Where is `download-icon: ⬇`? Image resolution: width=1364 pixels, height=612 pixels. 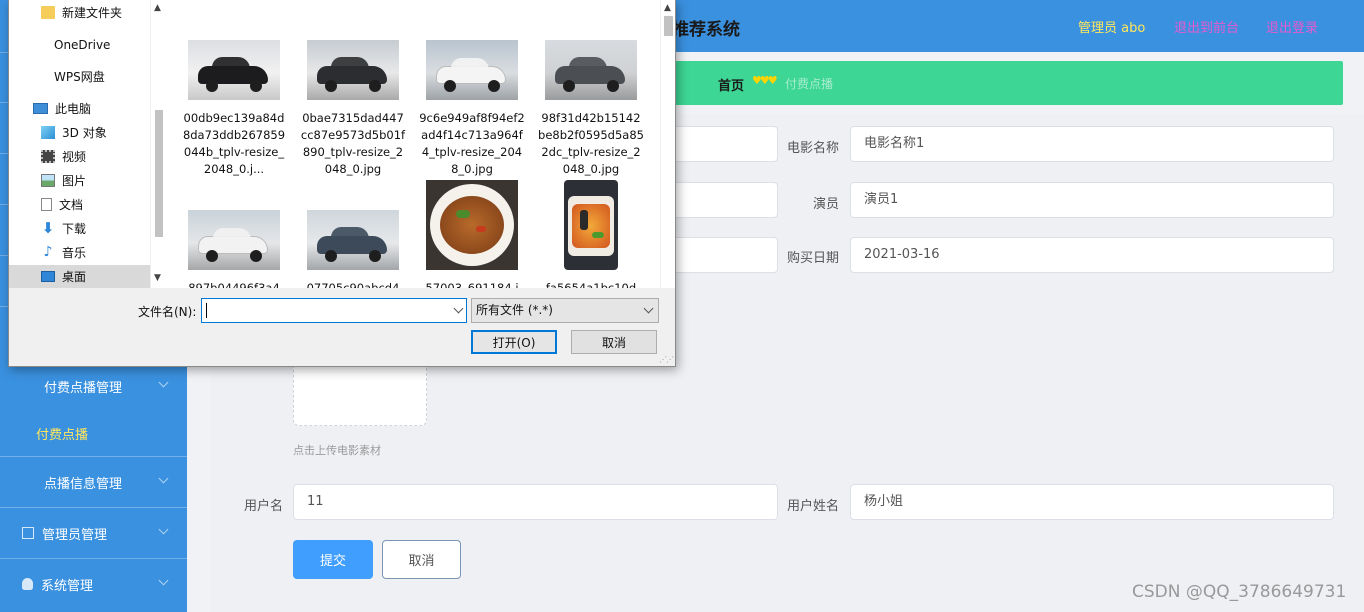 download-icon: ⬇ is located at coordinates (48, 228).